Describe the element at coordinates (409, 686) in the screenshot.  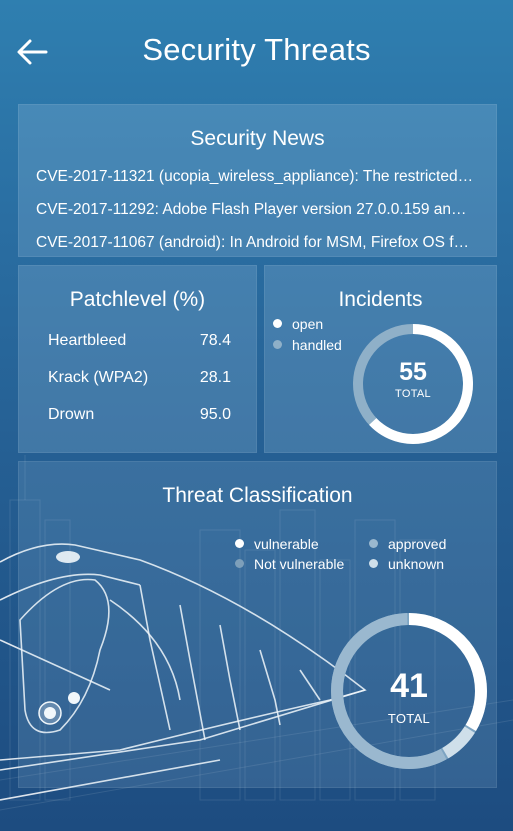
I see `threat-total: 41` at that location.